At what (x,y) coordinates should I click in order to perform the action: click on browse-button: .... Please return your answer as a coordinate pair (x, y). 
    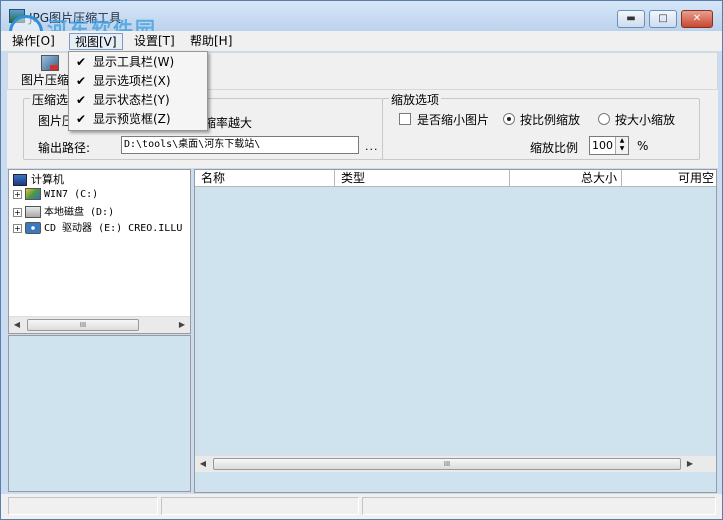
    Looking at the image, I should click on (372, 146).